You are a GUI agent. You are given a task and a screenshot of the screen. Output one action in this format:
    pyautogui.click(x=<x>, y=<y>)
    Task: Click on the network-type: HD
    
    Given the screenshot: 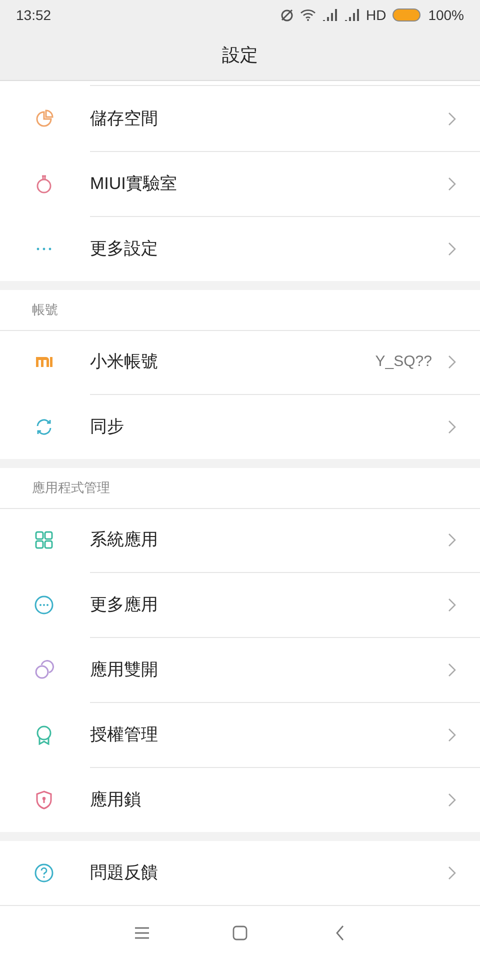 What is the action you would take?
    pyautogui.click(x=376, y=15)
    